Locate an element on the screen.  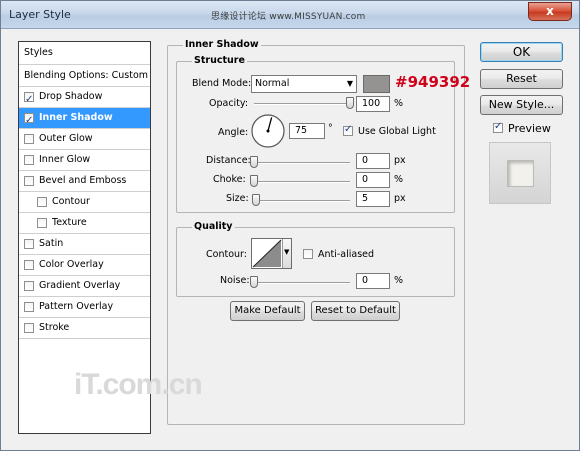
style-preview is located at coordinates (520, 173).